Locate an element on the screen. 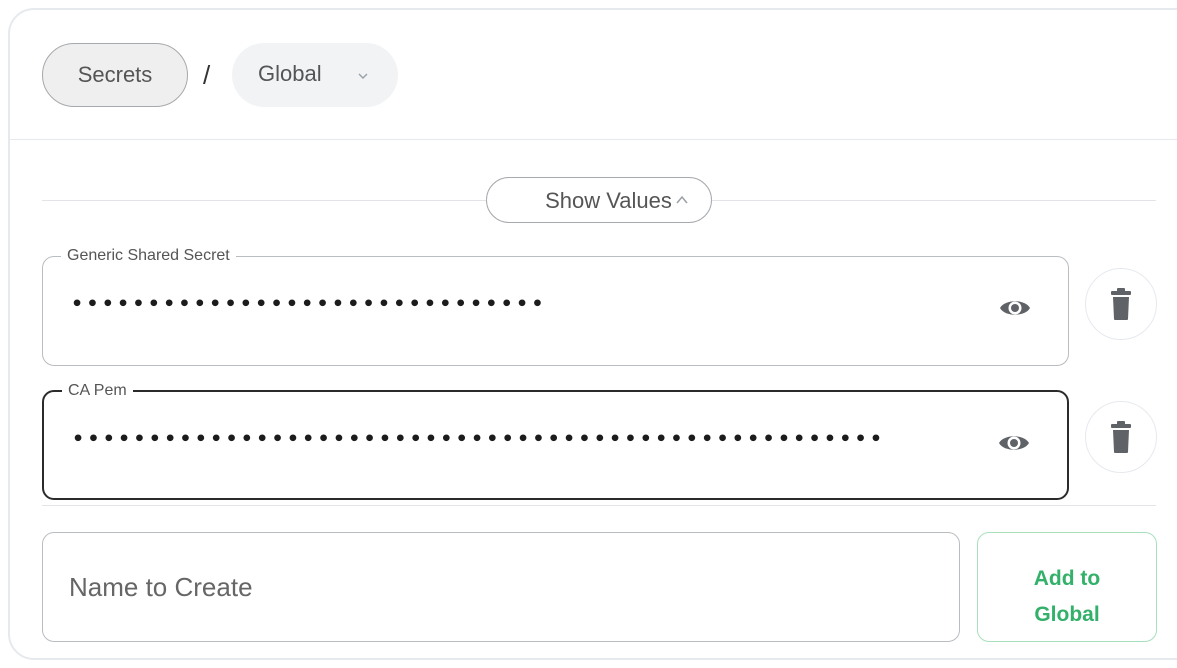 The width and height of the screenshot is (1177, 668). secret-field-label: Generic Shared Secret is located at coordinates (148, 256).